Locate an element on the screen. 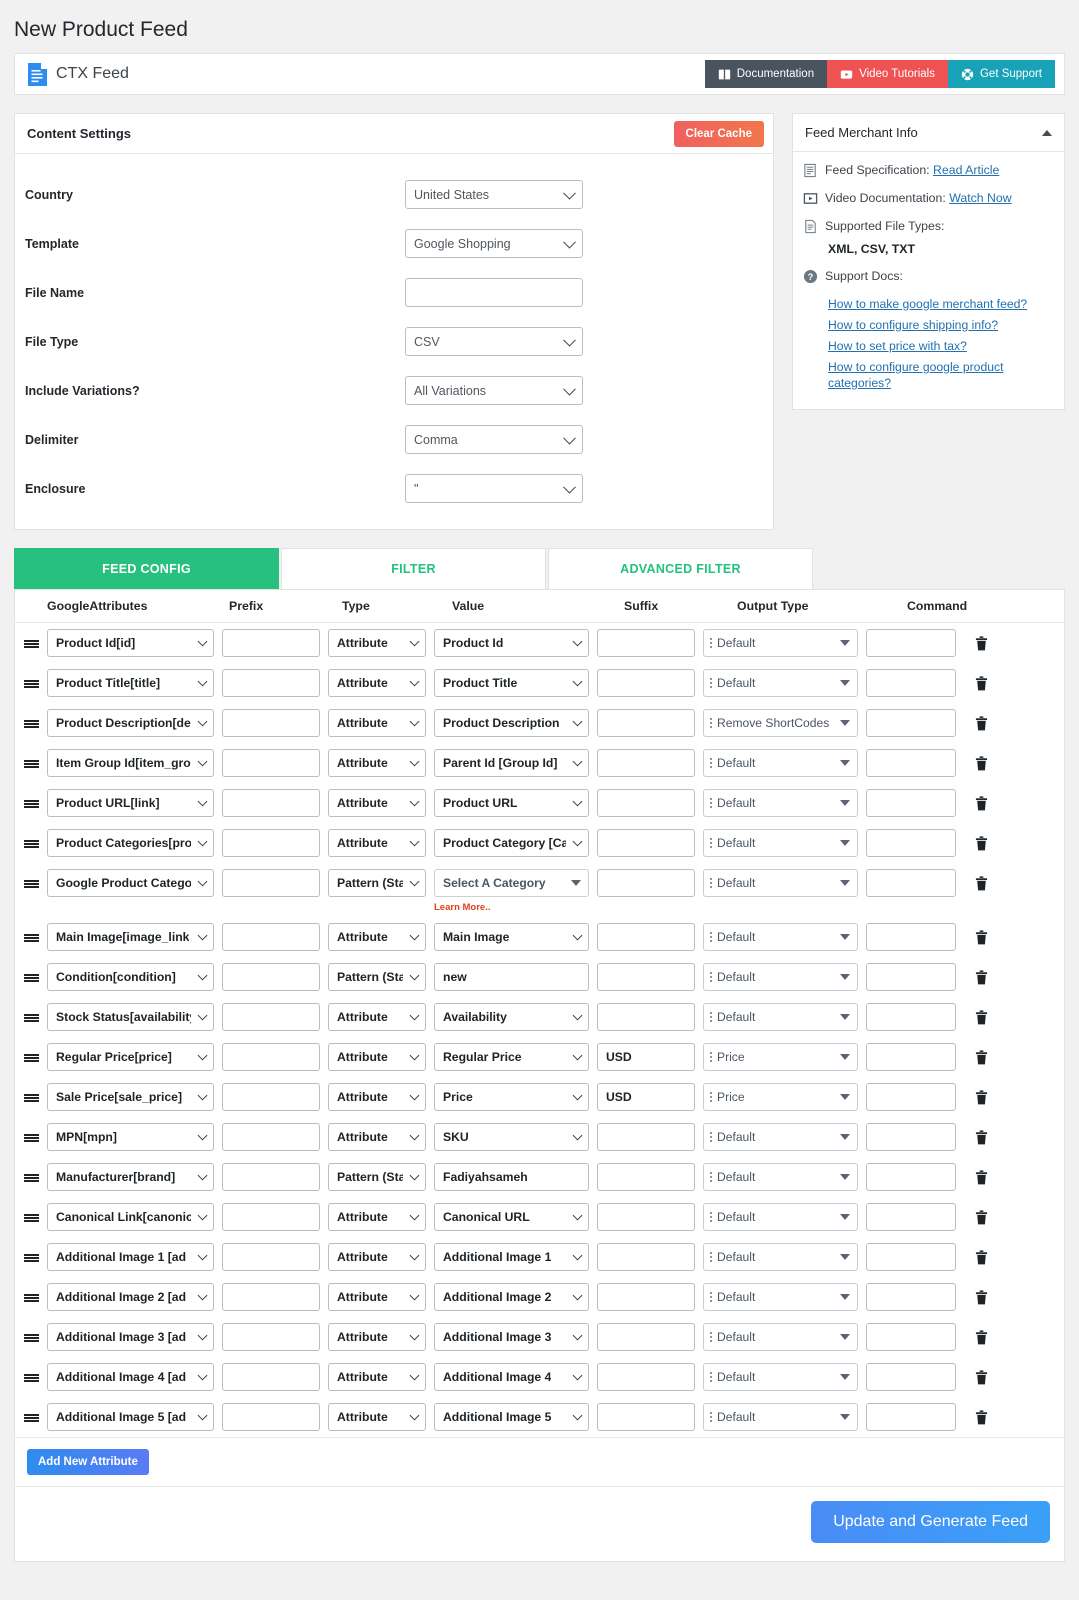 Image resolution: width=1079 pixels, height=1600 pixels. tab-advanced-filter: ADVANCED FILTER is located at coordinates (680, 569).